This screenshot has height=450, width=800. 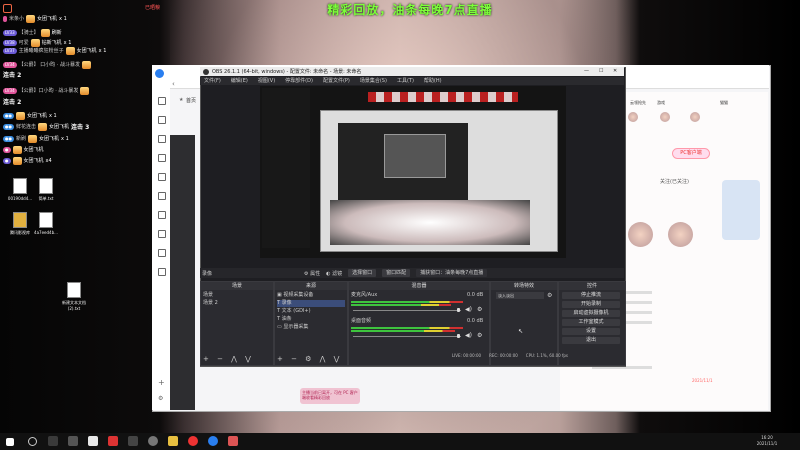 What do you see at coordinates (17, 19) in the screenshot?
I see `chat-user: 米条小` at bounding box center [17, 19].